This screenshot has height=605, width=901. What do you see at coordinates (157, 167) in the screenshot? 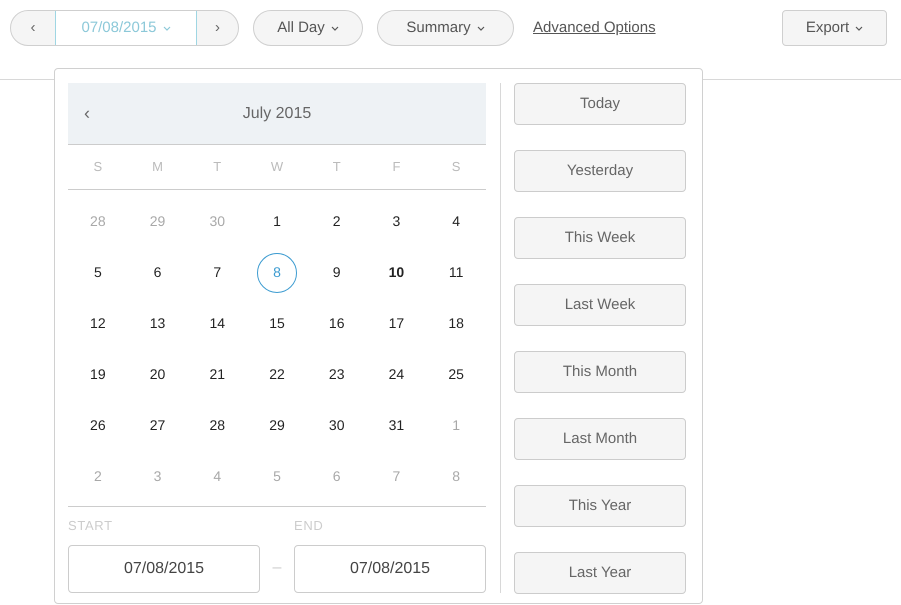
I see `weekday-label: M` at bounding box center [157, 167].